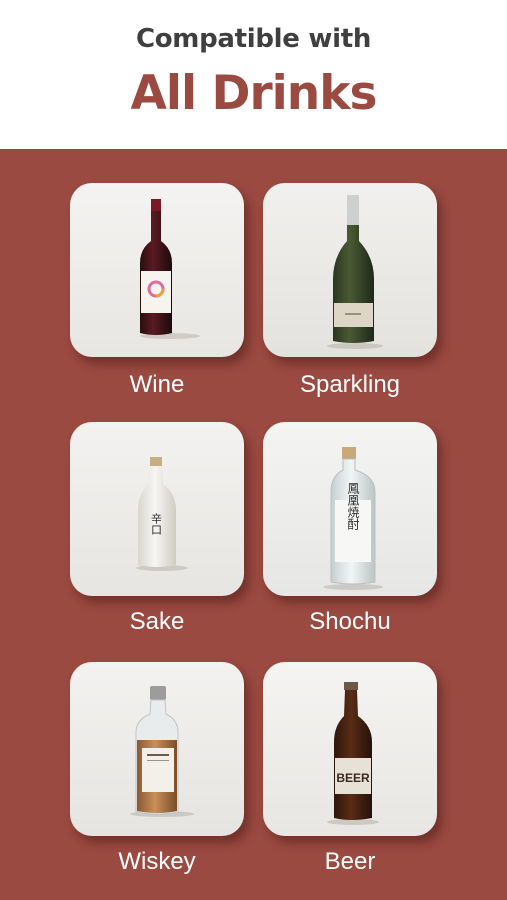 This screenshot has height=900, width=507. Describe the element at coordinates (157, 384) in the screenshot. I see `drink-label-wine: Wine` at that location.